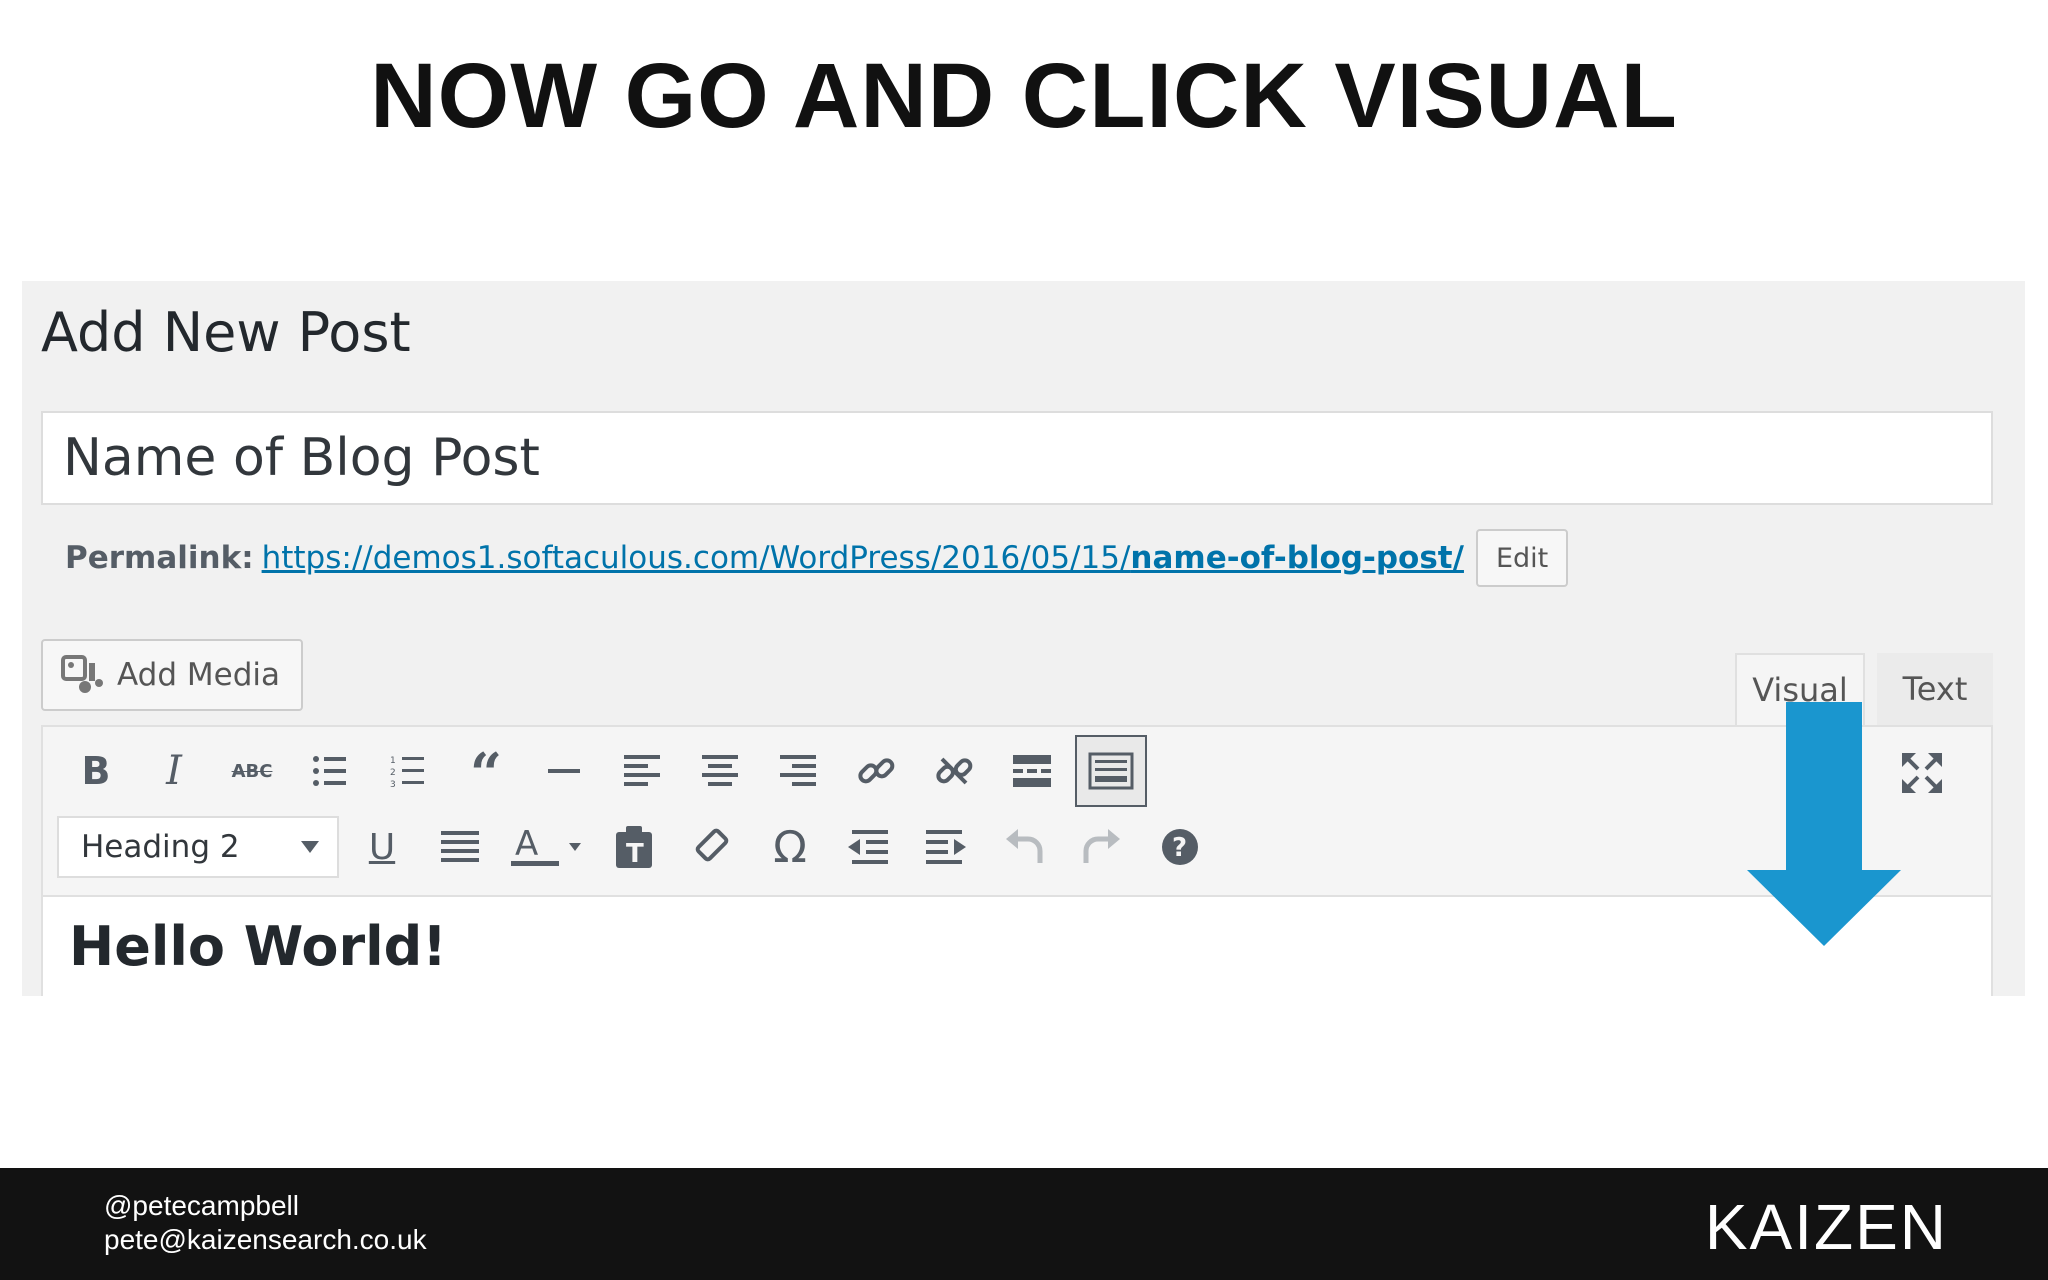  Describe the element at coordinates (946, 847) in the screenshot. I see `increase-indent-icon` at that location.